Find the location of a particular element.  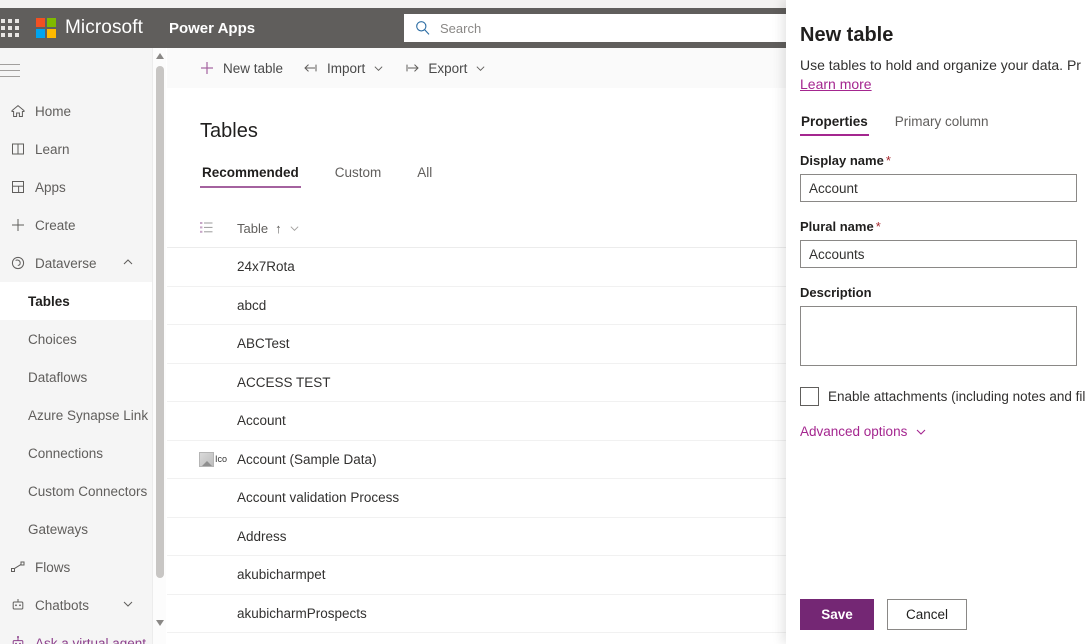

tab-properties: Properties is located at coordinates (834, 123).